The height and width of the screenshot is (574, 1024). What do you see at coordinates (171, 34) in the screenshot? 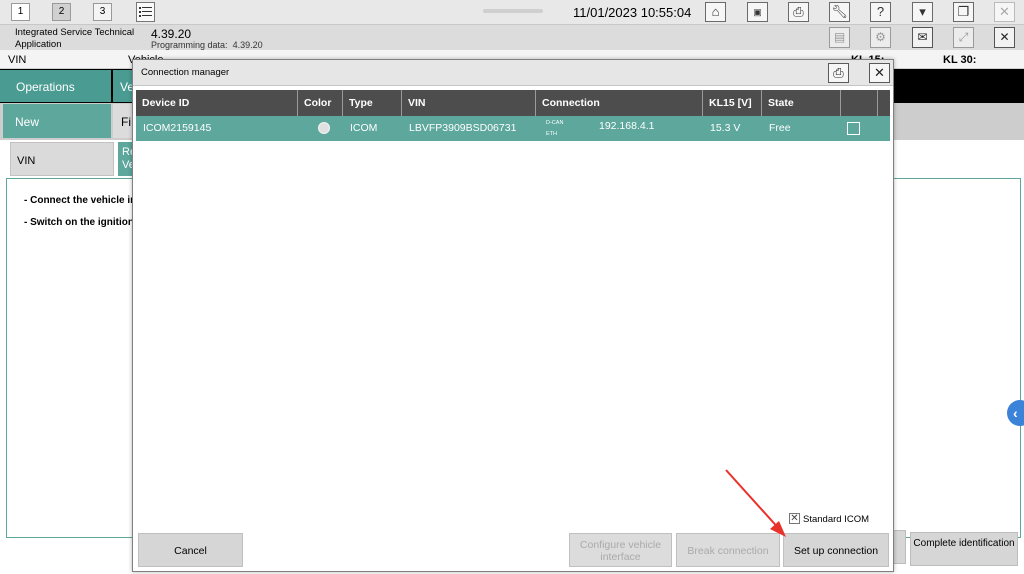
I see `app-version: 4.39.20` at bounding box center [171, 34].